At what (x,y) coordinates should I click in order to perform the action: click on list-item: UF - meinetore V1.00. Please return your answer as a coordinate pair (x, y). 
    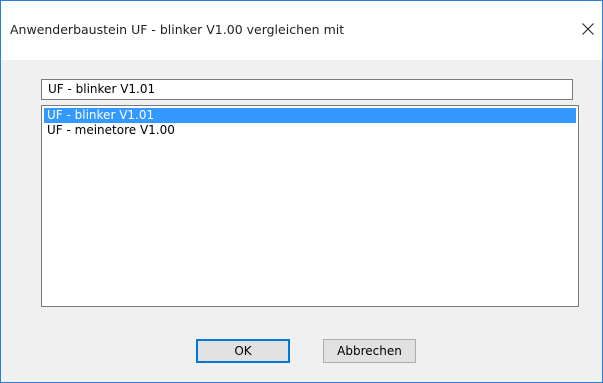
    Looking at the image, I should click on (310, 130).